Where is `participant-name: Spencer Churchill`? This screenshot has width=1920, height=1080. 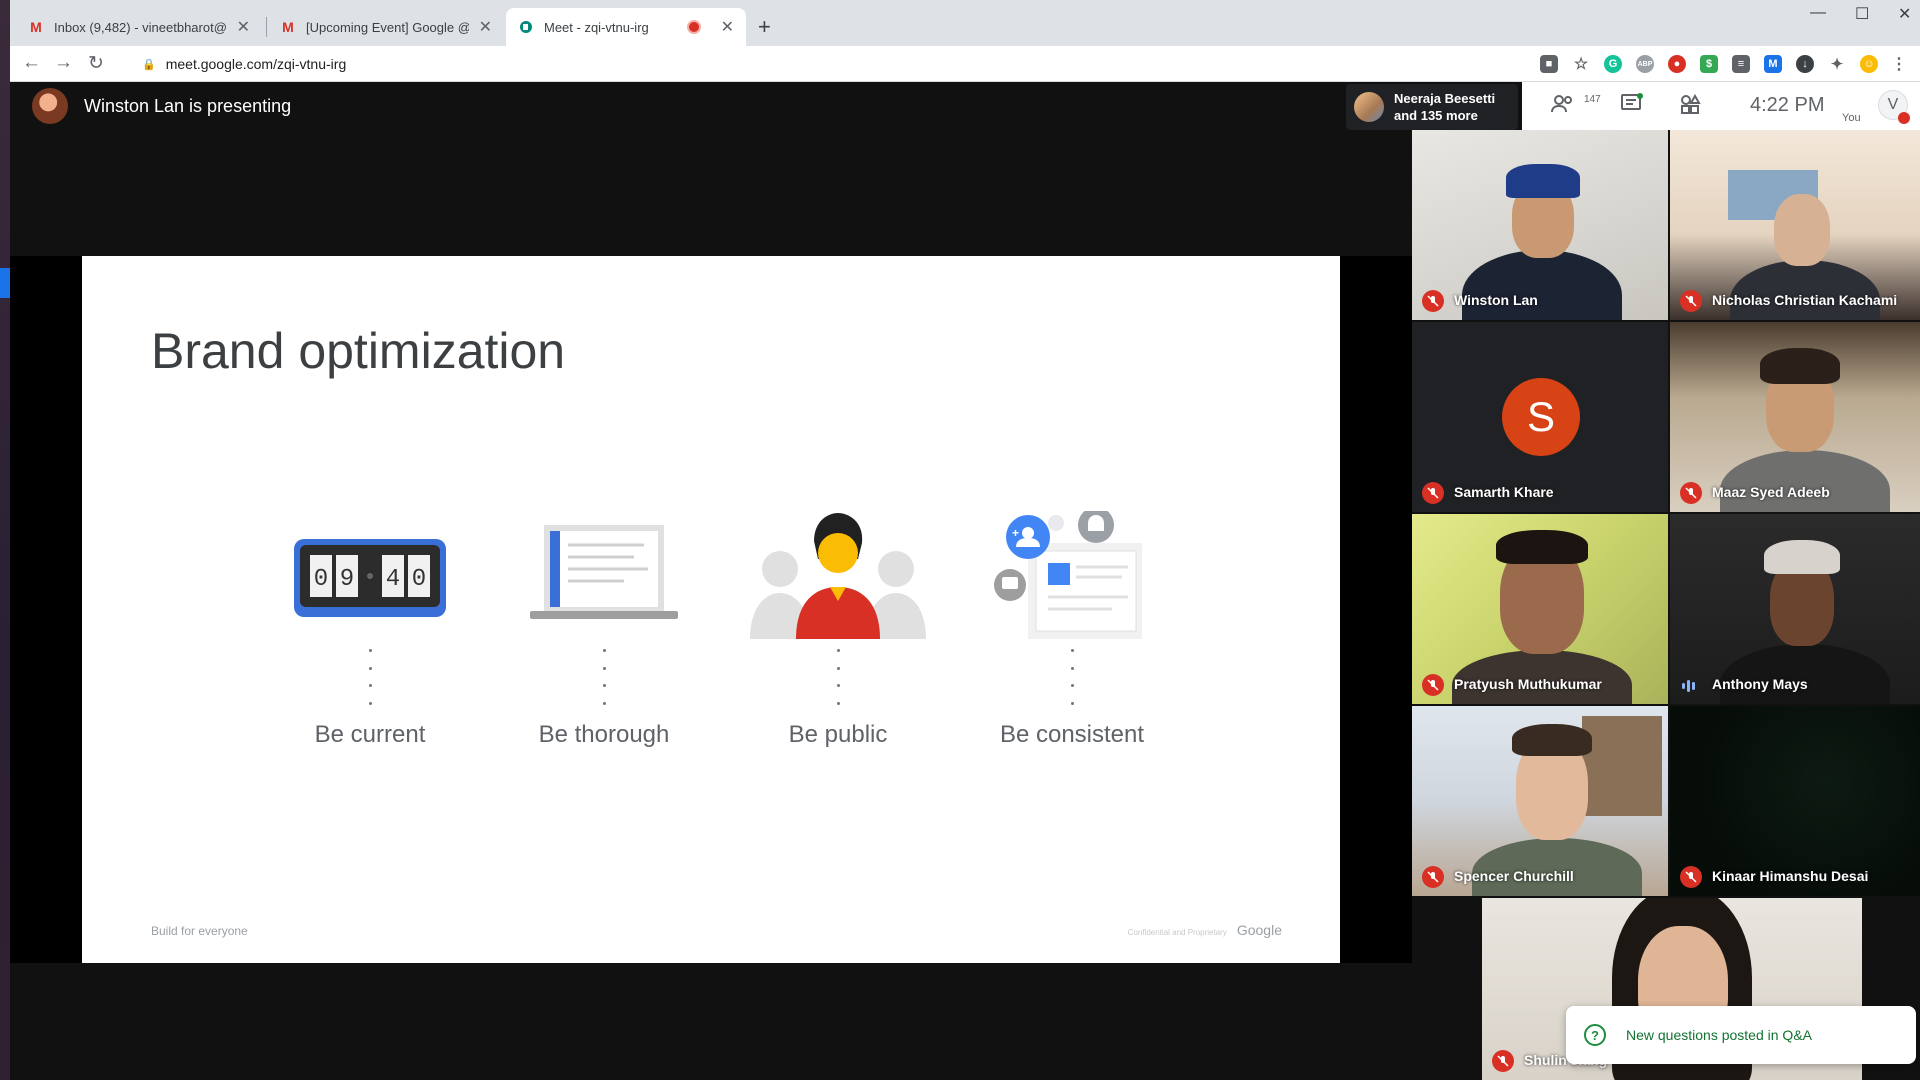
participant-name: Spencer Churchill is located at coordinates (1514, 876).